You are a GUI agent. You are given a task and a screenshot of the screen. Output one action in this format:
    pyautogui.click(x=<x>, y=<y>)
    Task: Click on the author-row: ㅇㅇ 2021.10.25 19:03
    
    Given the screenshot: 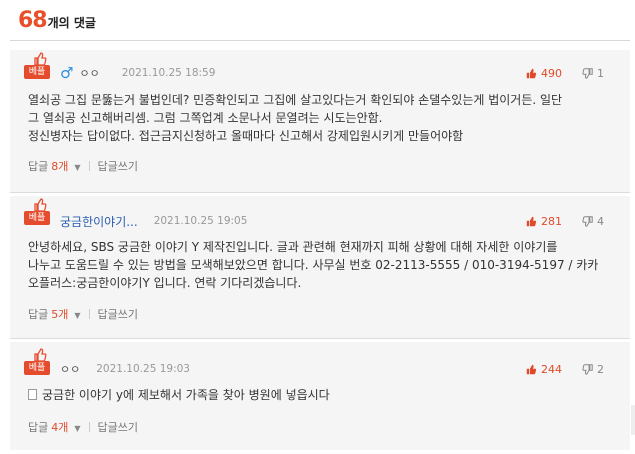 What is the action you would take?
    pyautogui.click(x=125, y=369)
    